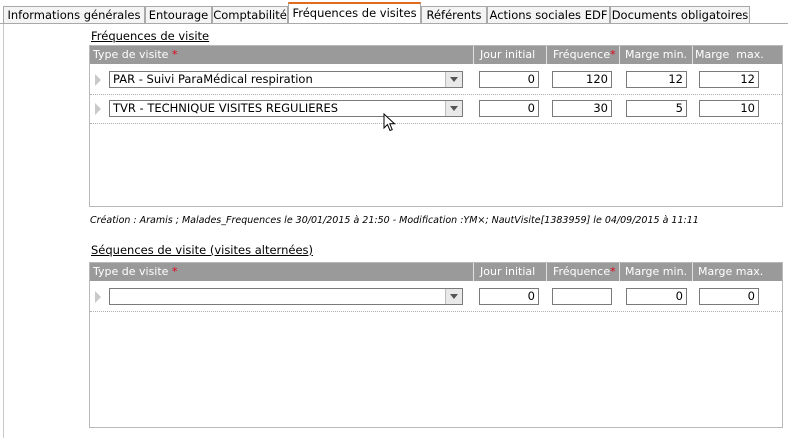  I want to click on visit-type-select: PAR - Suivi ParaMédical respiration, so click(286, 79).